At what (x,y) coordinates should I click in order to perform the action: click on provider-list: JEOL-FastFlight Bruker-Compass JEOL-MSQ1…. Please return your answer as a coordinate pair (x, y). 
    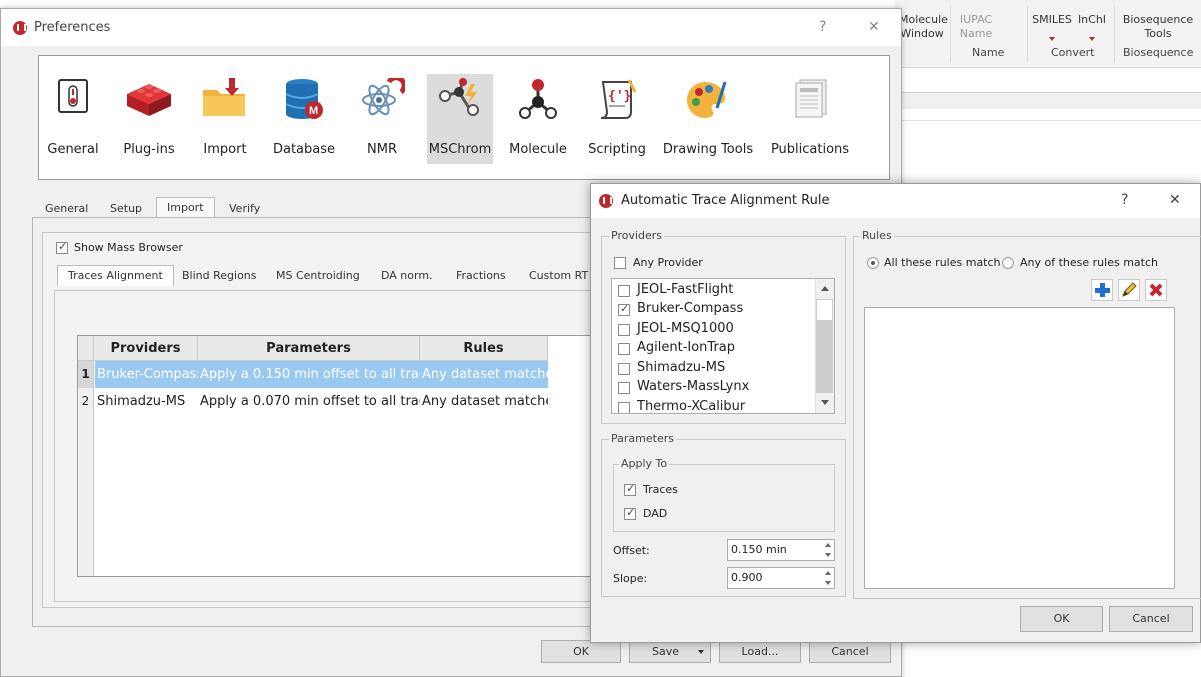
    Looking at the image, I should click on (723, 346).